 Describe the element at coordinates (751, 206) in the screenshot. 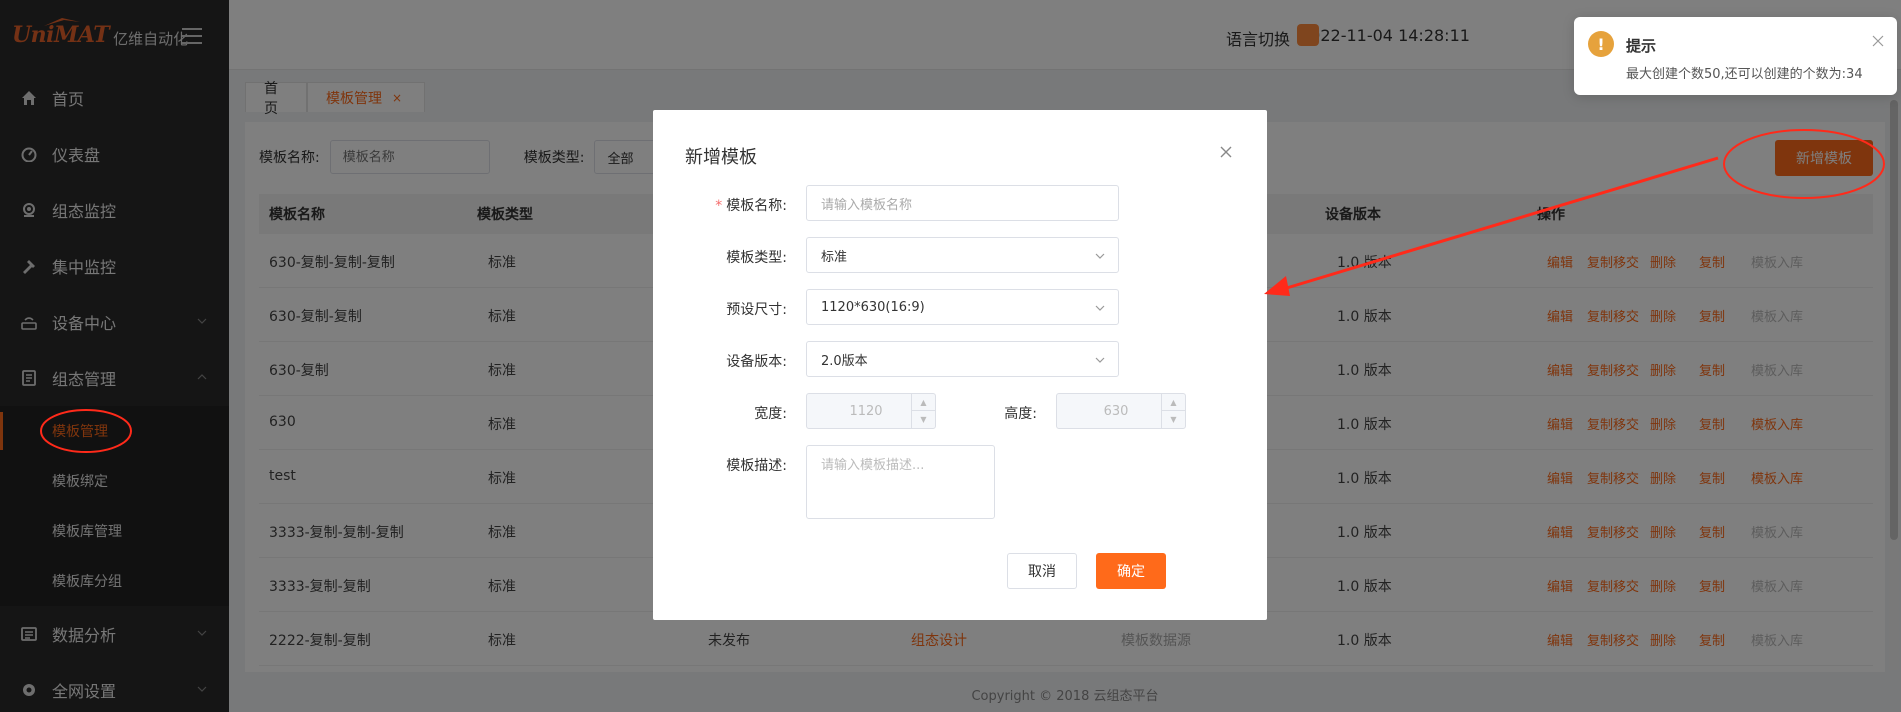

I see `name-field-label: * 模板名称:` at that location.